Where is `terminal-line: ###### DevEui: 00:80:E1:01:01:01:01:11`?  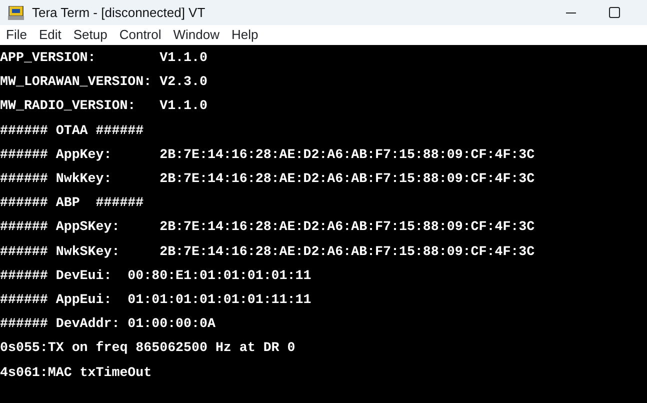
terminal-line: ###### DevEui: 00:80:E1:01:01:01:01:11 is located at coordinates (156, 275).